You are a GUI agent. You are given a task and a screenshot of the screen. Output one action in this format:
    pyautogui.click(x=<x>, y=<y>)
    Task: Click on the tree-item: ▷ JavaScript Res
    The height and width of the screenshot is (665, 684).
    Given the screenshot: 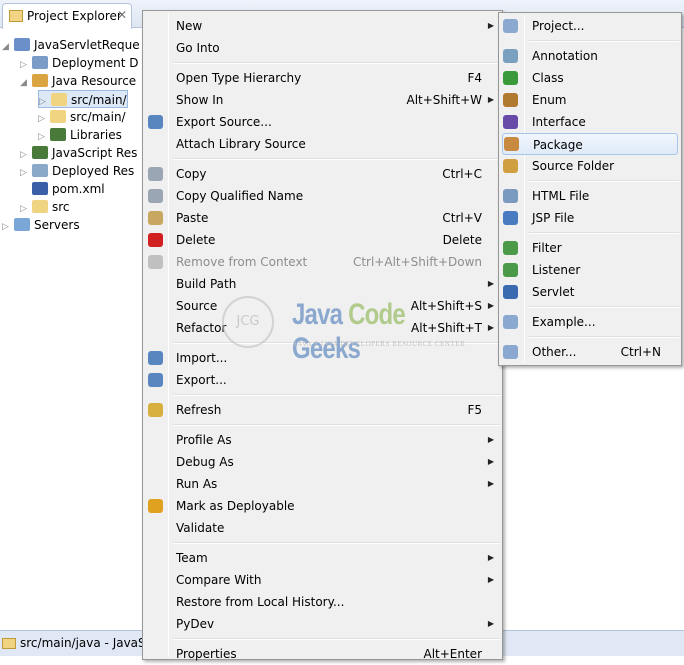 What is the action you would take?
    pyautogui.click(x=78, y=153)
    